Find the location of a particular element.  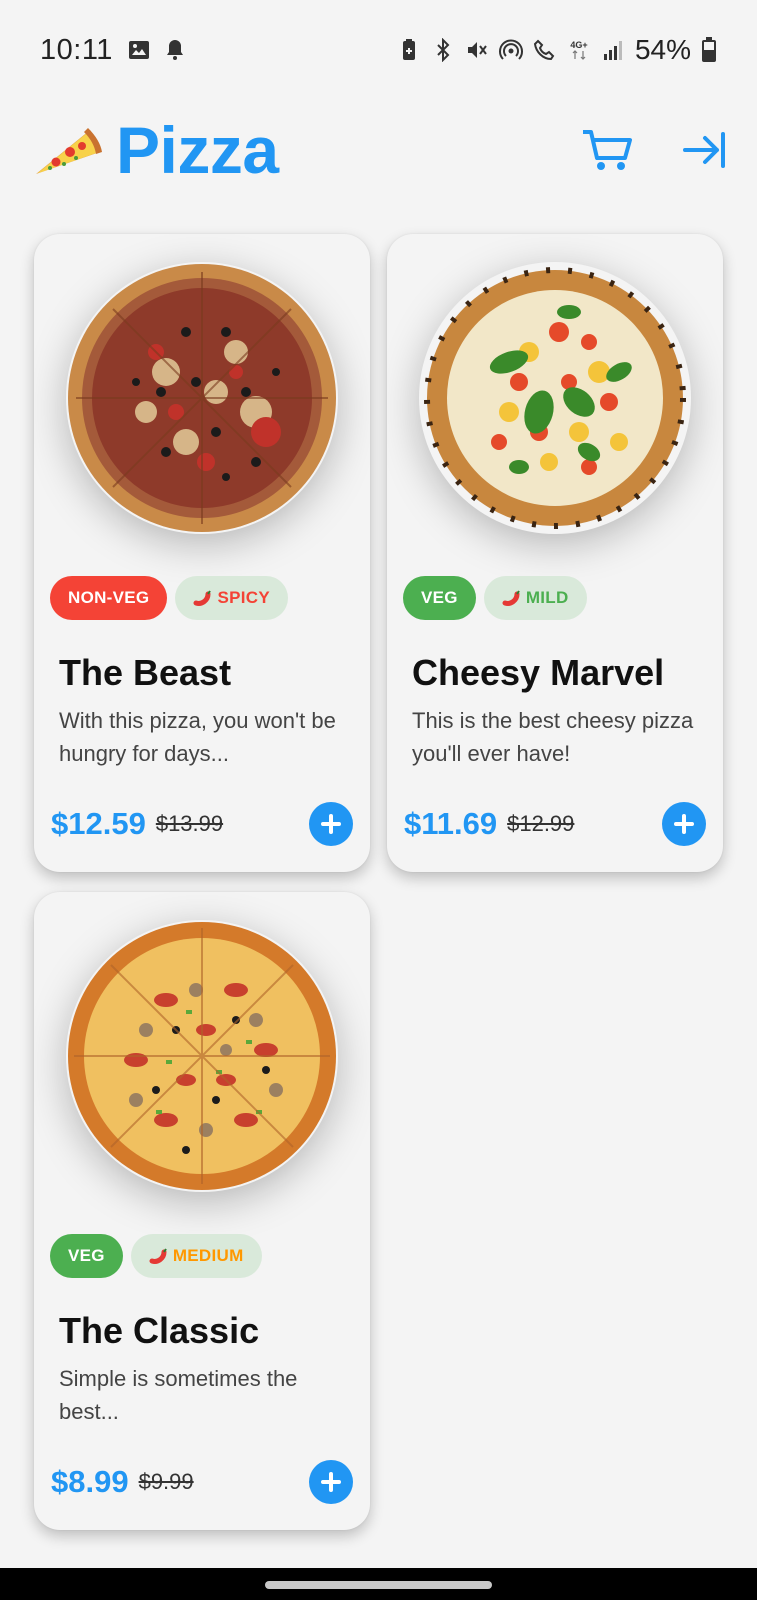

system-nav-bar is located at coordinates (378, 1584).